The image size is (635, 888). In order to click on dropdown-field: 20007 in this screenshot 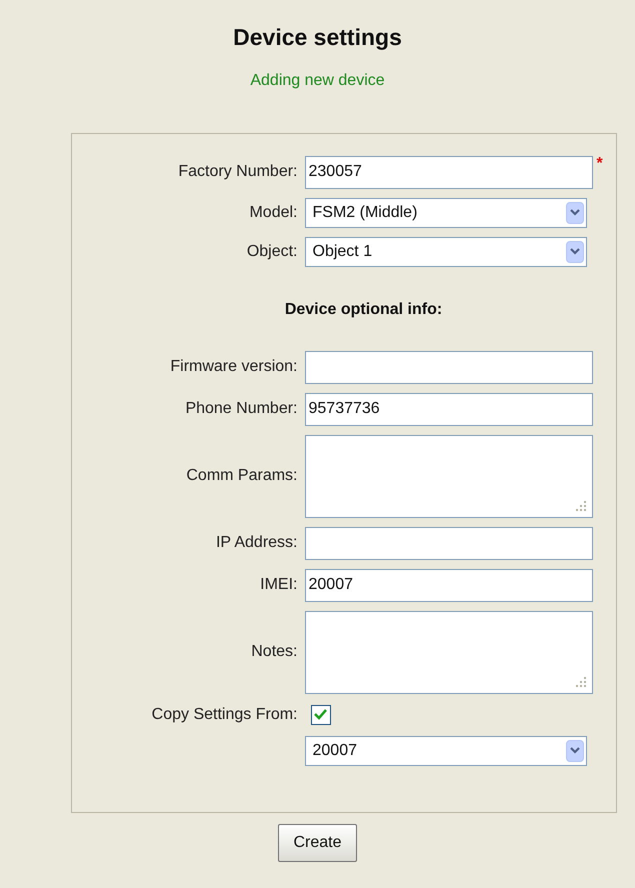, I will do `click(445, 751)`.